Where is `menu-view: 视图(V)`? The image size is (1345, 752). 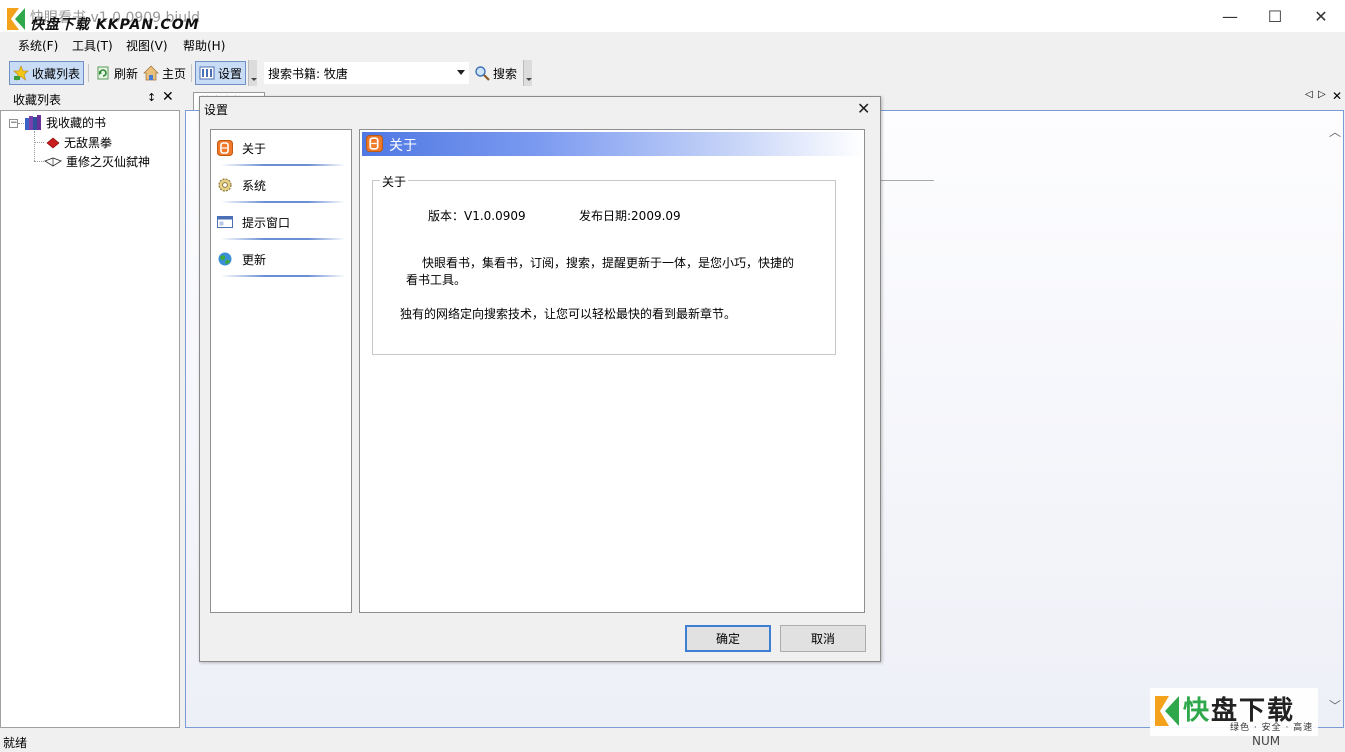 menu-view: 视图(V) is located at coordinates (147, 45).